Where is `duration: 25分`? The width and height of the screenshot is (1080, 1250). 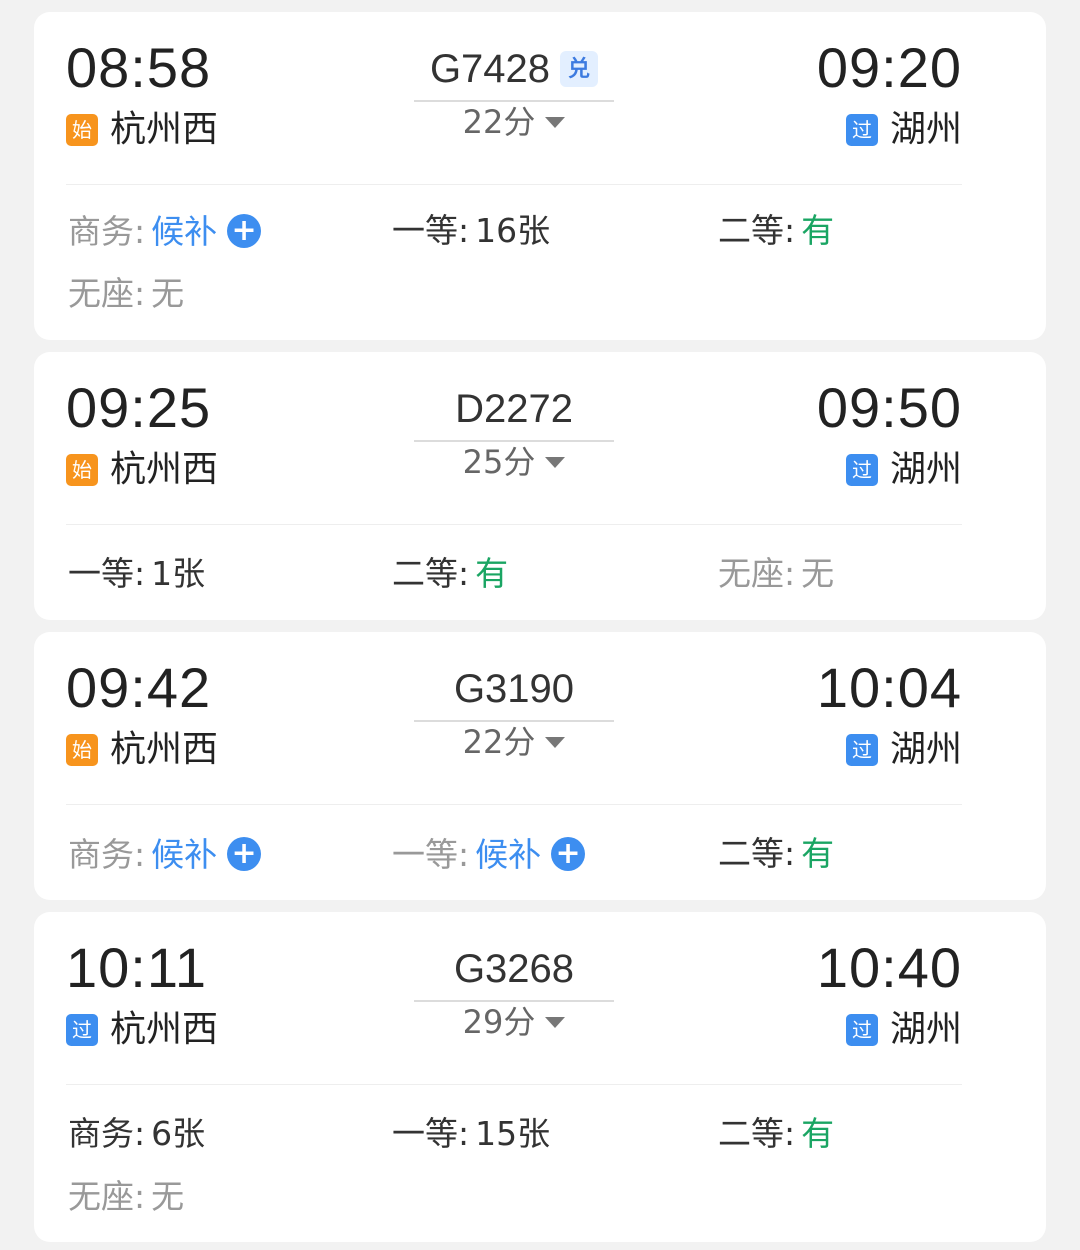 duration: 25分 is located at coordinates (514, 462).